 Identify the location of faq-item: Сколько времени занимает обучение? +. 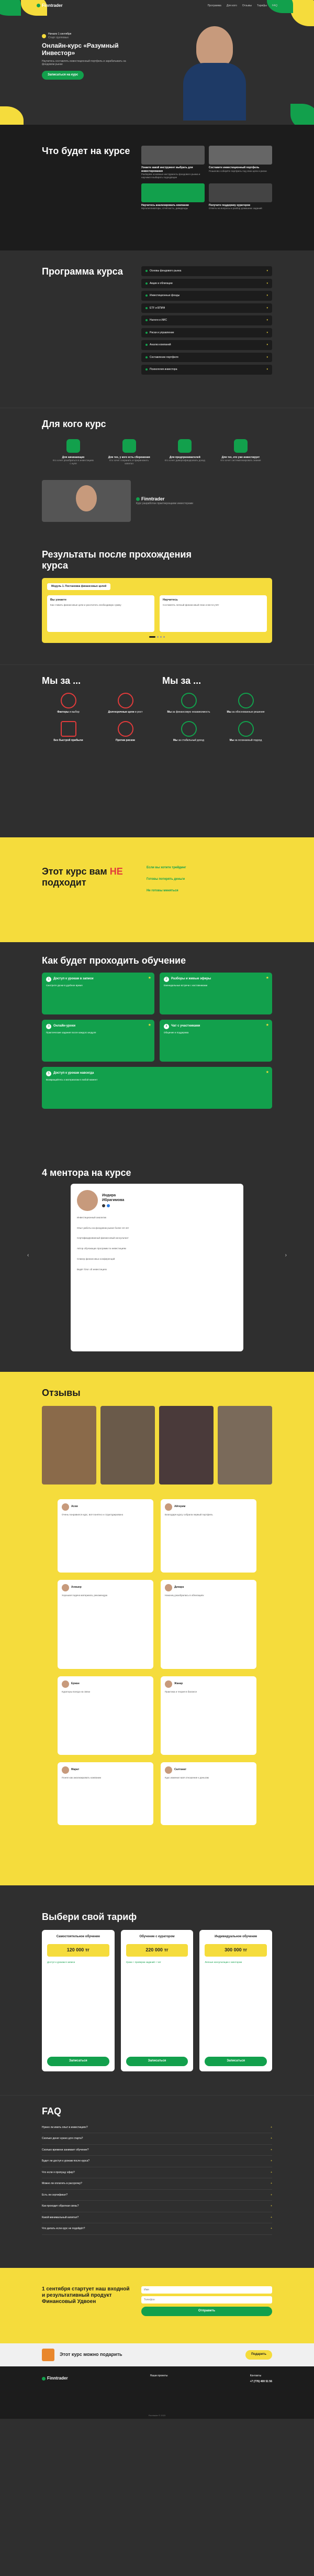
(157, 2151).